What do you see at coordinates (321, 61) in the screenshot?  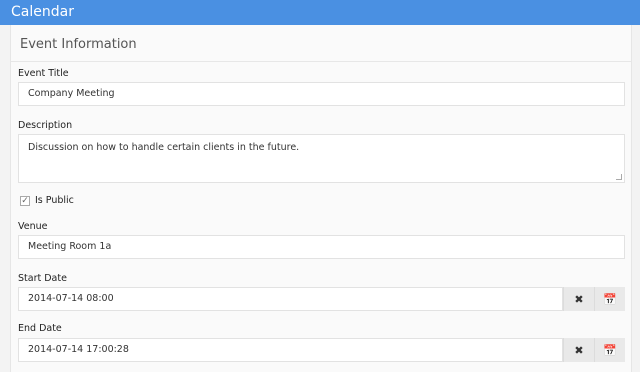 I see `section-divider` at bounding box center [321, 61].